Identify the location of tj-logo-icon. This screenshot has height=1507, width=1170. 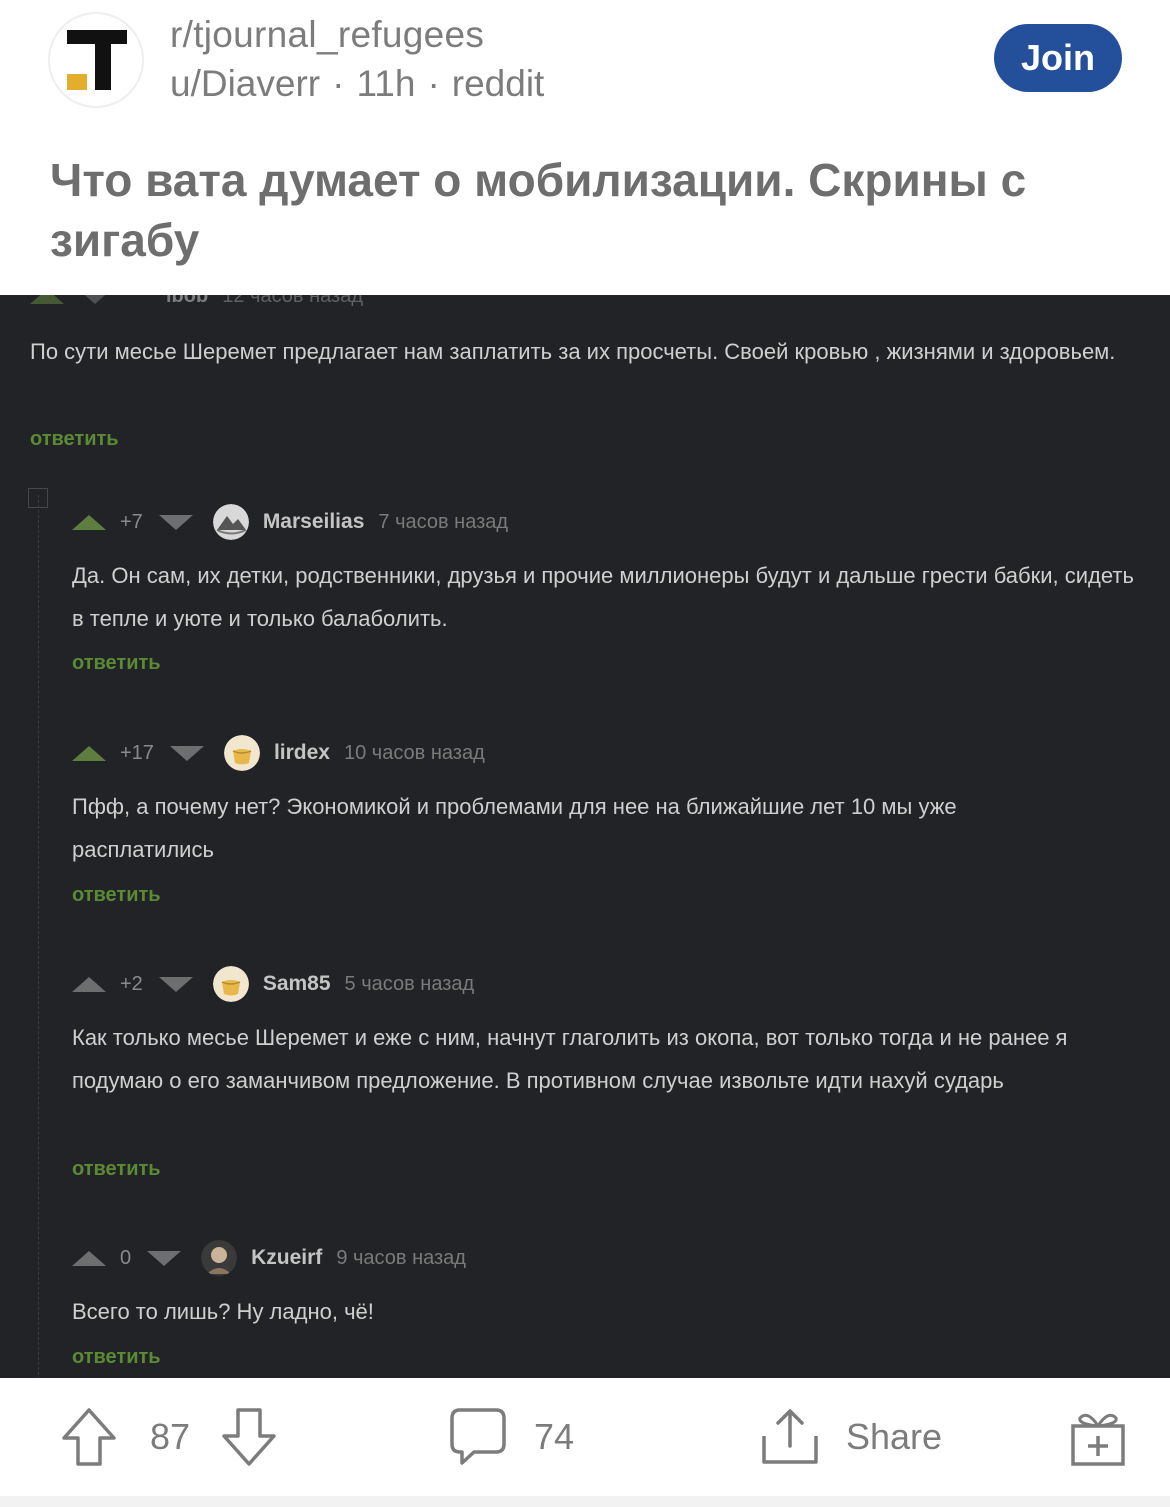
(97, 60).